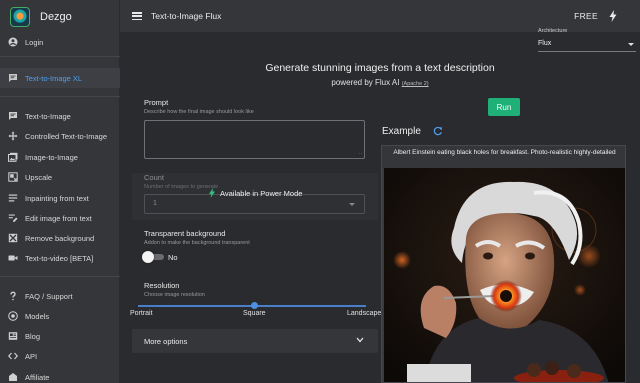  I want to click on sidebar-item-api: API, so click(60, 356).